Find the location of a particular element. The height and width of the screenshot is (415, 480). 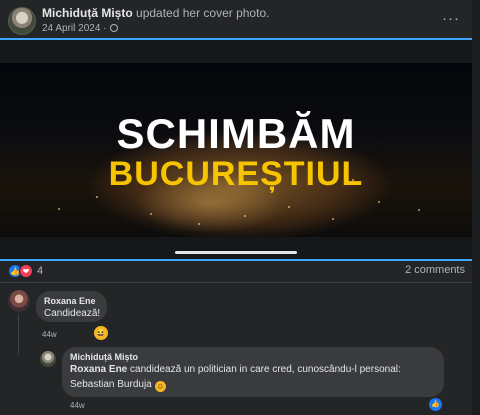

reply-text-line2: Sebastian Burduja ☺ is located at coordinates (253, 385).